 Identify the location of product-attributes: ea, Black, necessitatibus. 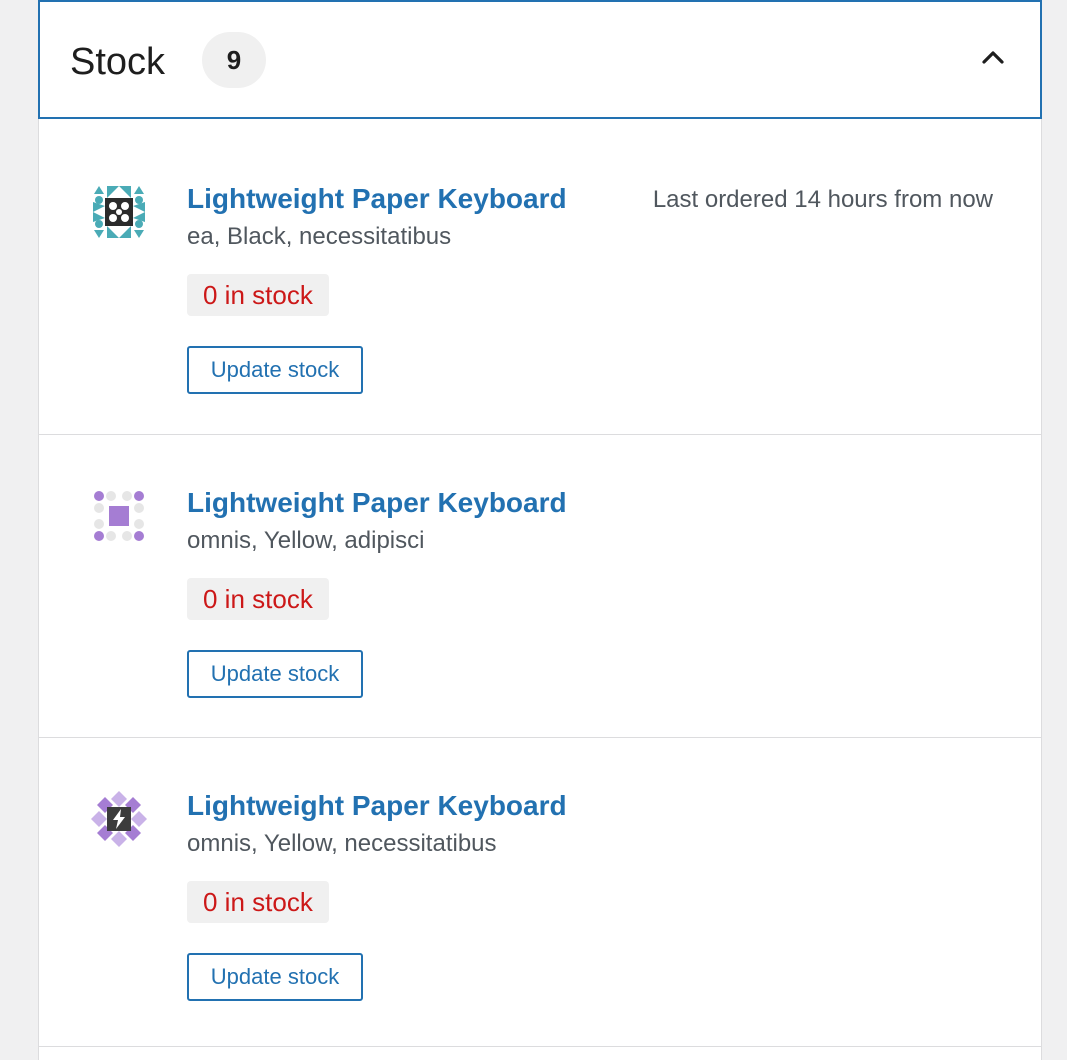
(319, 236).